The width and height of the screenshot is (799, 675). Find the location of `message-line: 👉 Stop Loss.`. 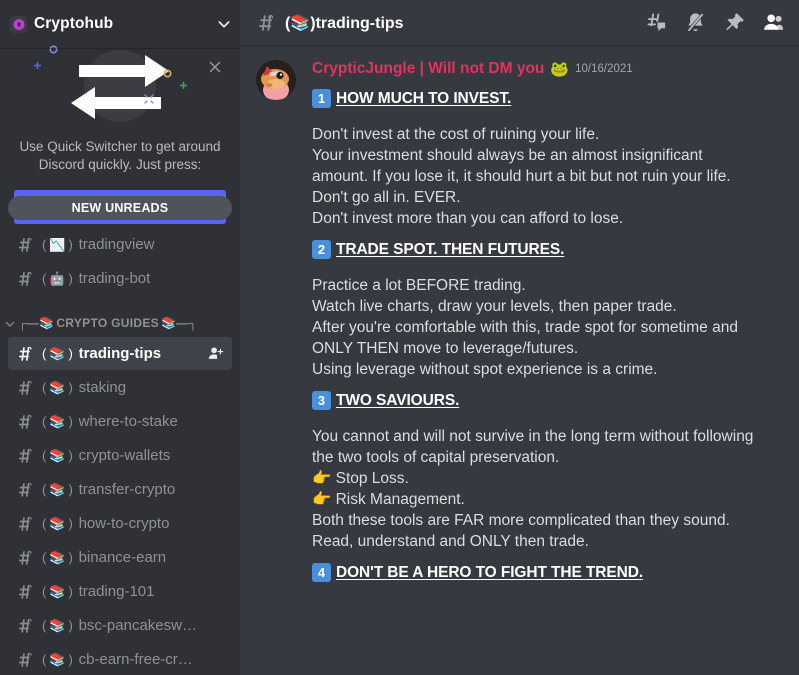

message-line: 👉 Stop Loss. is located at coordinates (360, 478).